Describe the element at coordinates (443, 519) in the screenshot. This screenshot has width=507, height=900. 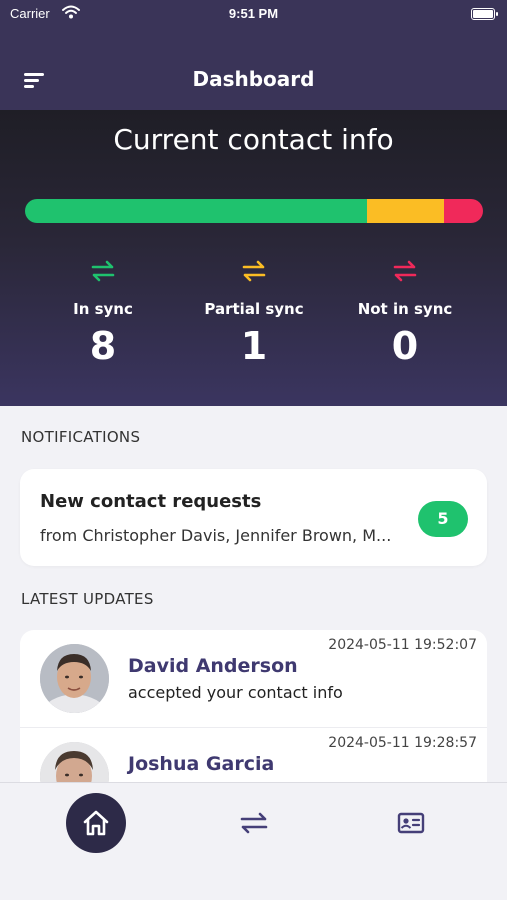
I see `request-count-badge: 5` at that location.